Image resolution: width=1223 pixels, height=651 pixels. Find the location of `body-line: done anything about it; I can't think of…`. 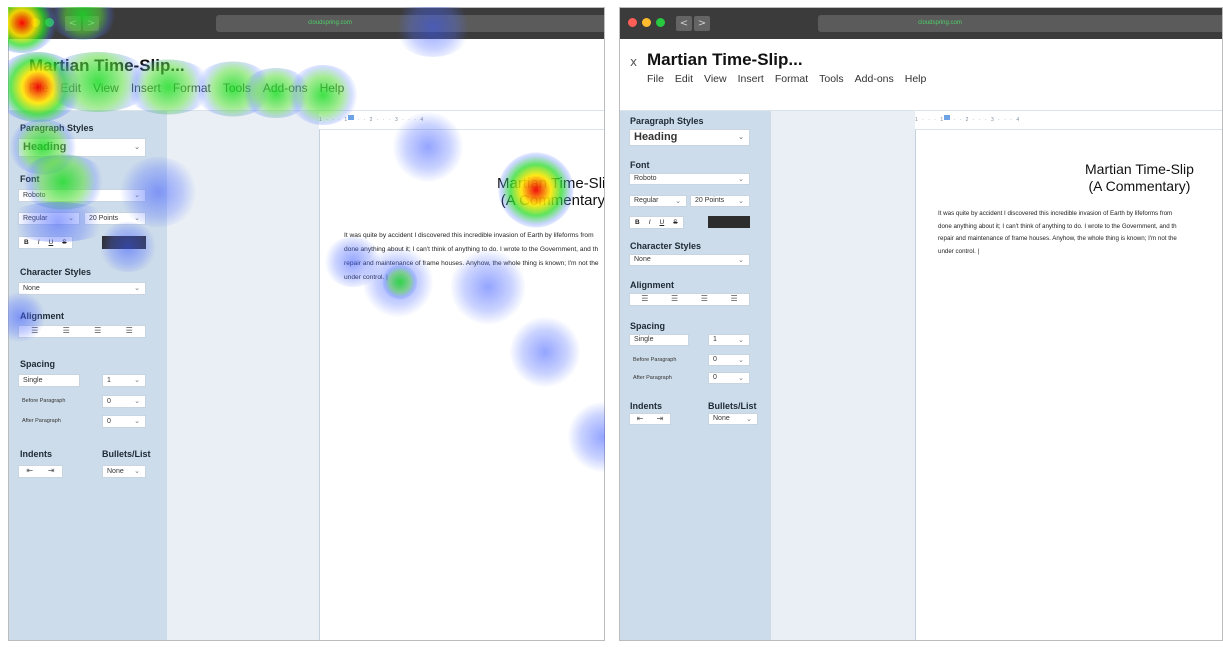

body-line: done anything about it; I can't think of… is located at coordinates (471, 249).